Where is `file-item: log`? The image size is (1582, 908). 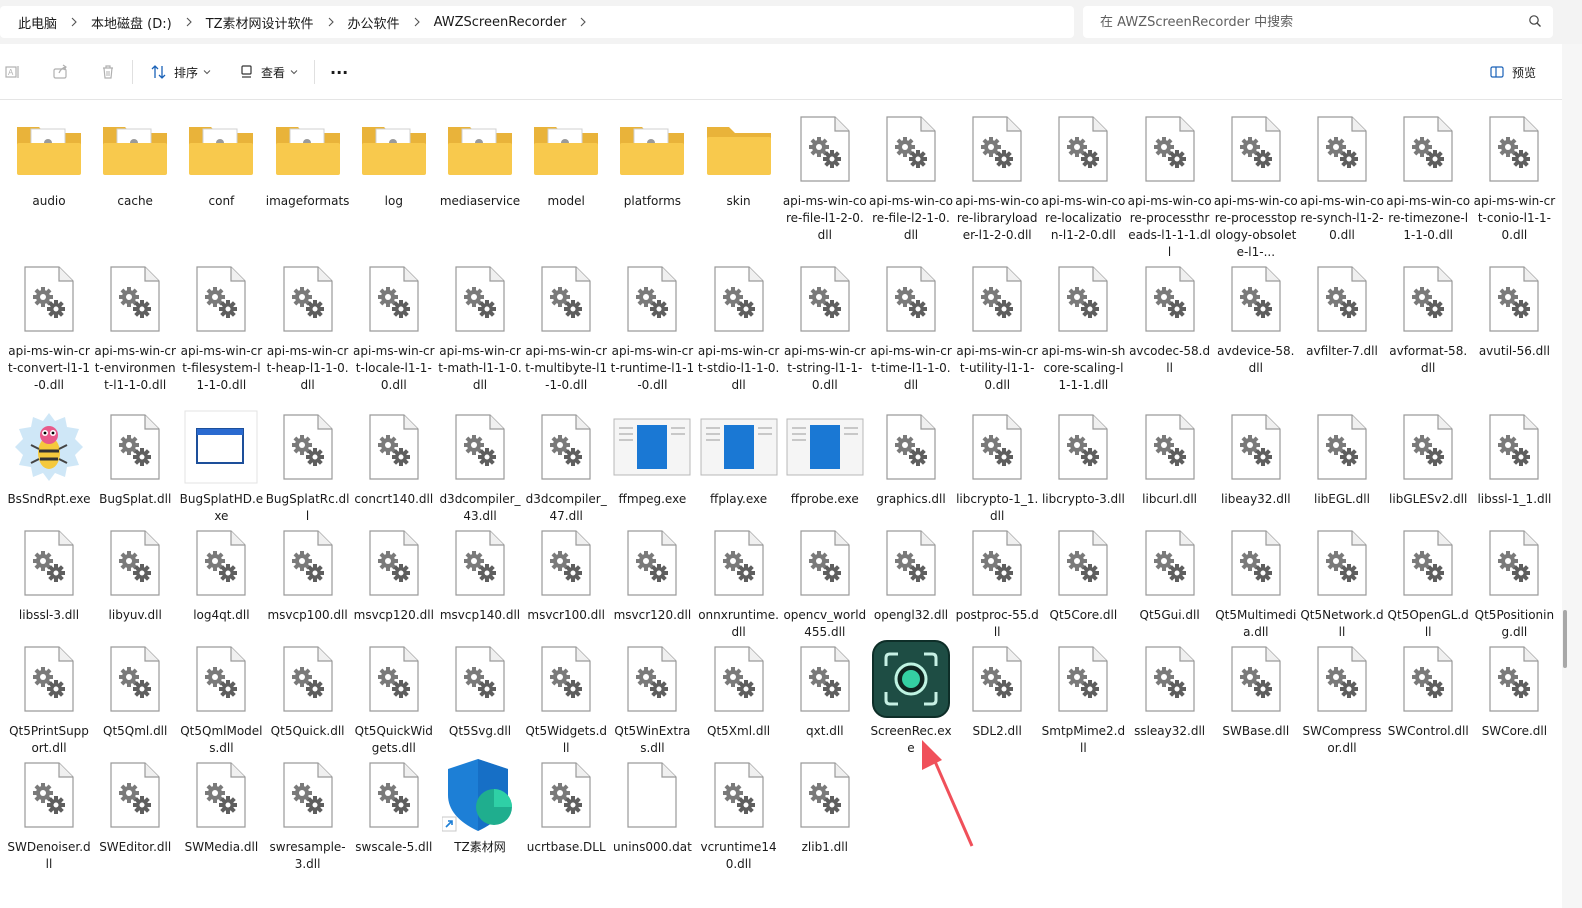 file-item: log is located at coordinates (394, 185).